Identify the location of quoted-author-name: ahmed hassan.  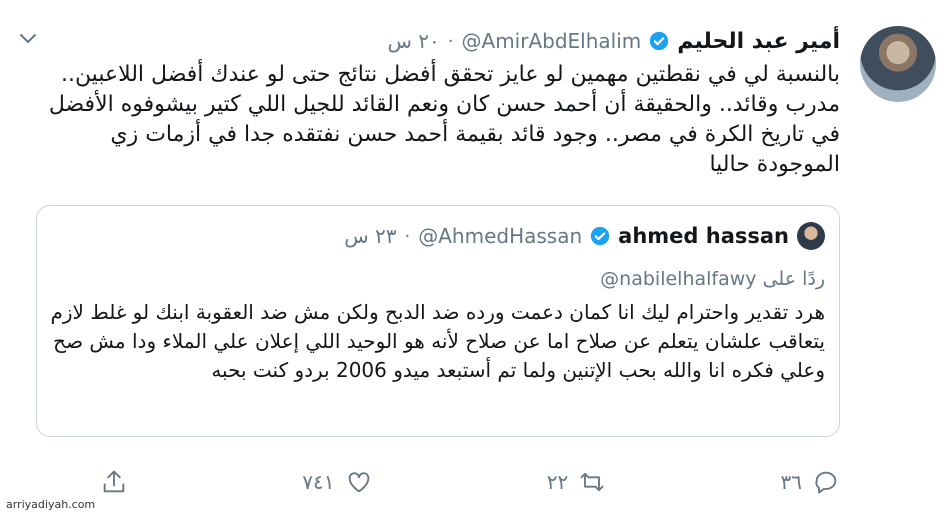
(703, 236).